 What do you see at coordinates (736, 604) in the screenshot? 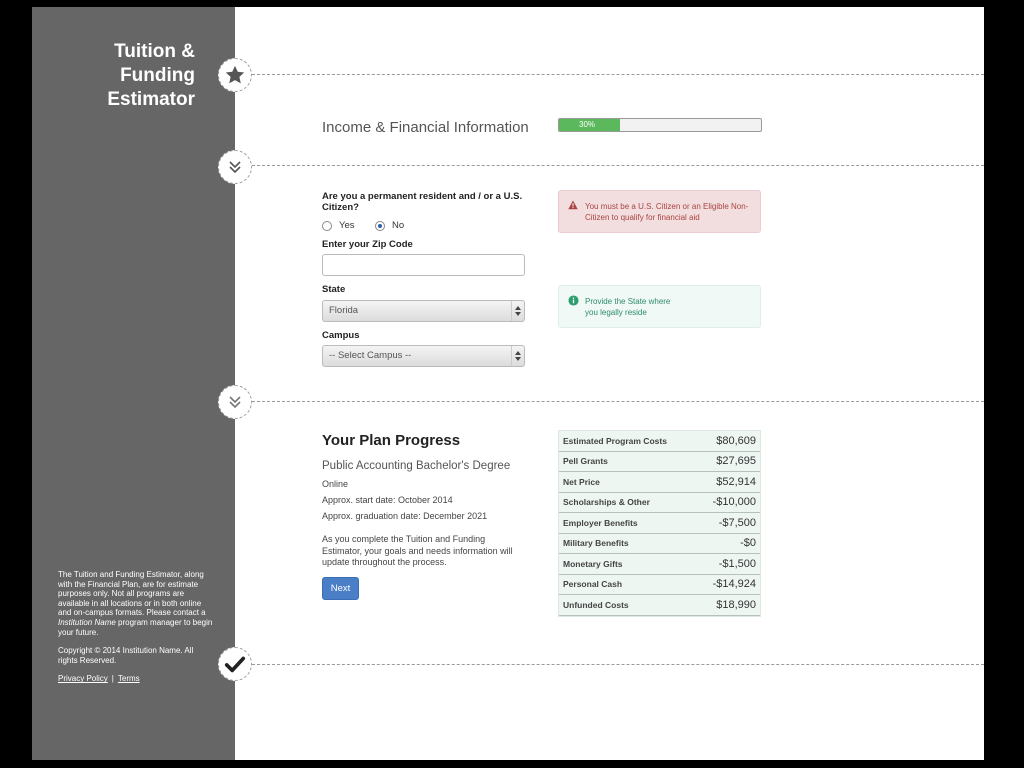
I see `cost-value: $18,990` at bounding box center [736, 604].